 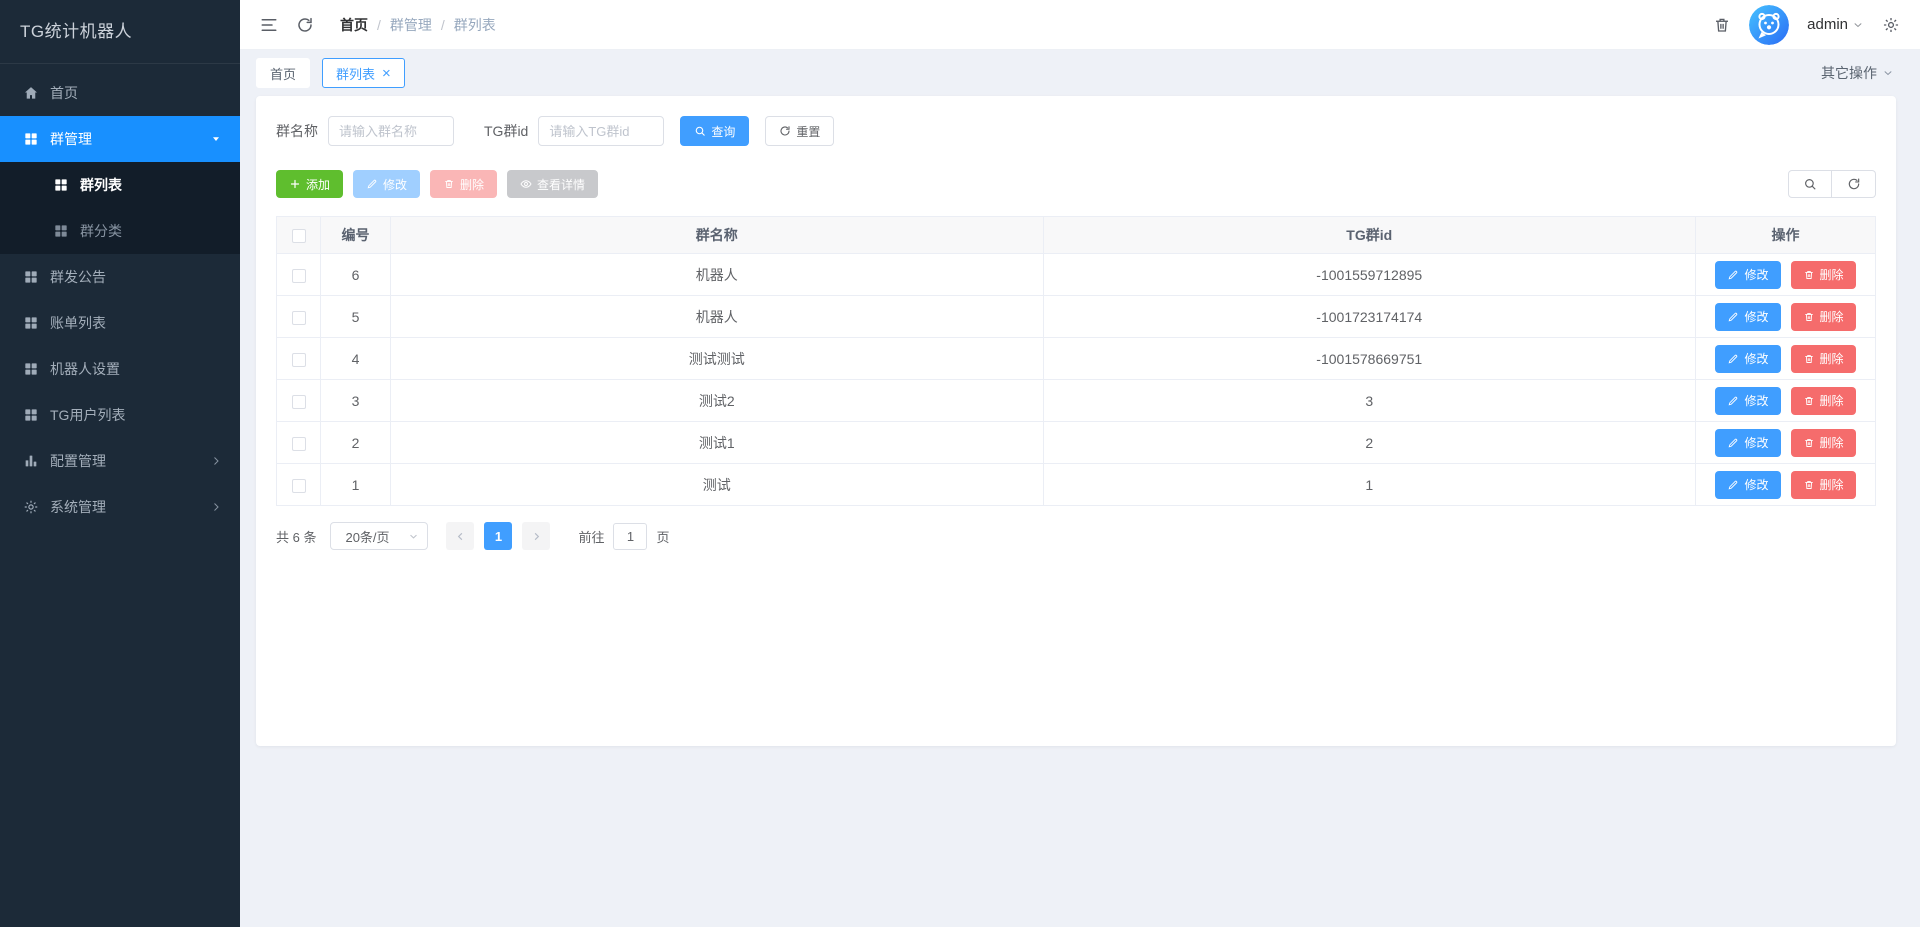 What do you see at coordinates (297, 131) in the screenshot?
I see `group-name-label: 群名称` at bounding box center [297, 131].